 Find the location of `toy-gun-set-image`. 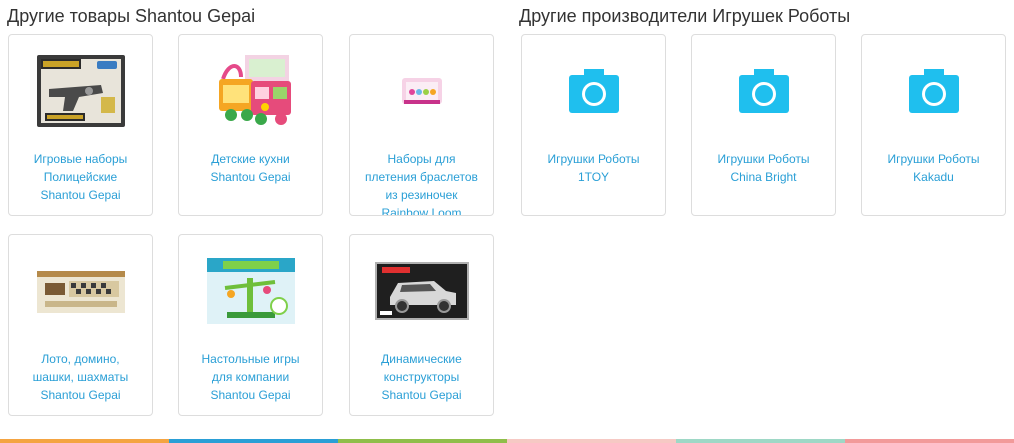

toy-gun-set-image is located at coordinates (80, 91).